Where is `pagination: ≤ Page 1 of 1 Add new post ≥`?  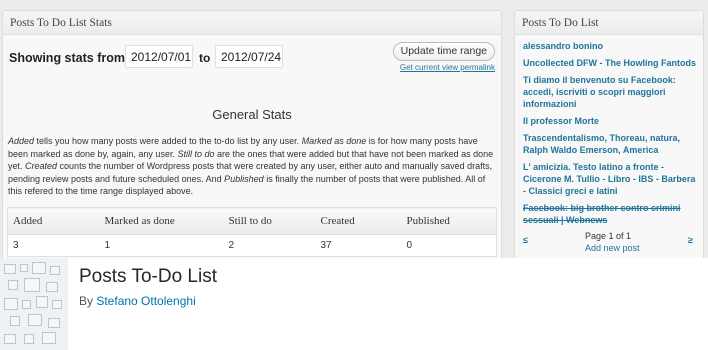 pagination: ≤ Page 1 of 1 Add new post ≥ is located at coordinates (610, 244).